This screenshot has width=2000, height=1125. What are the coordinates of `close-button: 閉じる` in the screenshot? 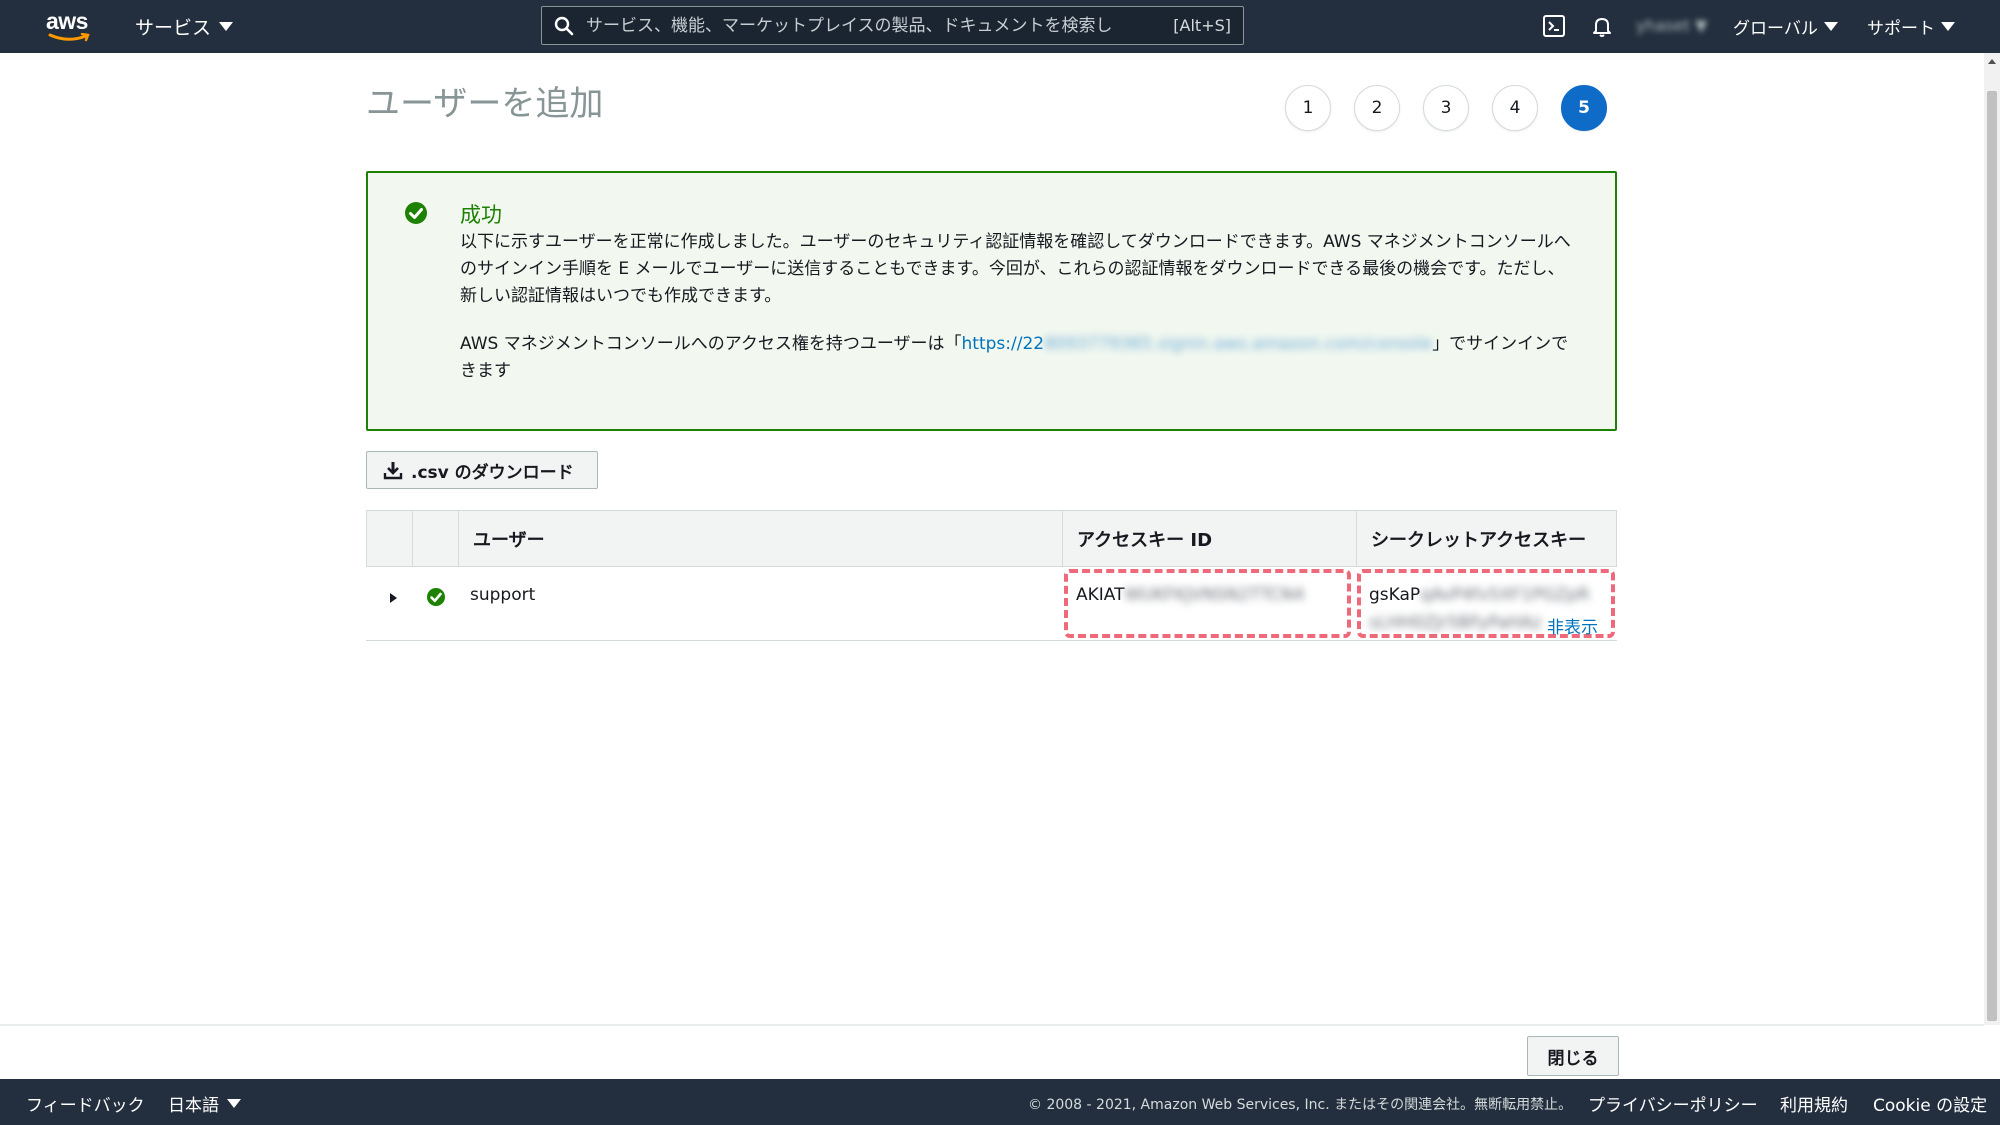 It's located at (1573, 1056).